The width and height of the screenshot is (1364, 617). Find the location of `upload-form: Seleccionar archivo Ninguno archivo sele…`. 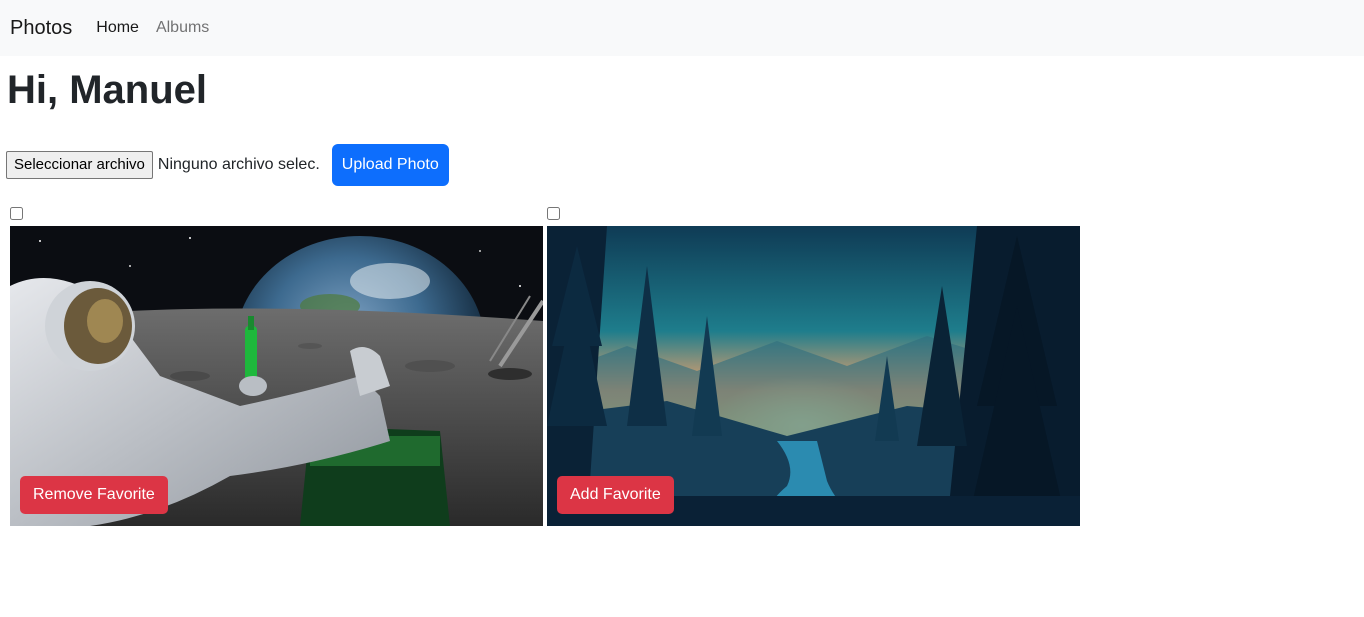

upload-form: Seleccionar archivo Ninguno archivo sele… is located at coordinates (227, 165).